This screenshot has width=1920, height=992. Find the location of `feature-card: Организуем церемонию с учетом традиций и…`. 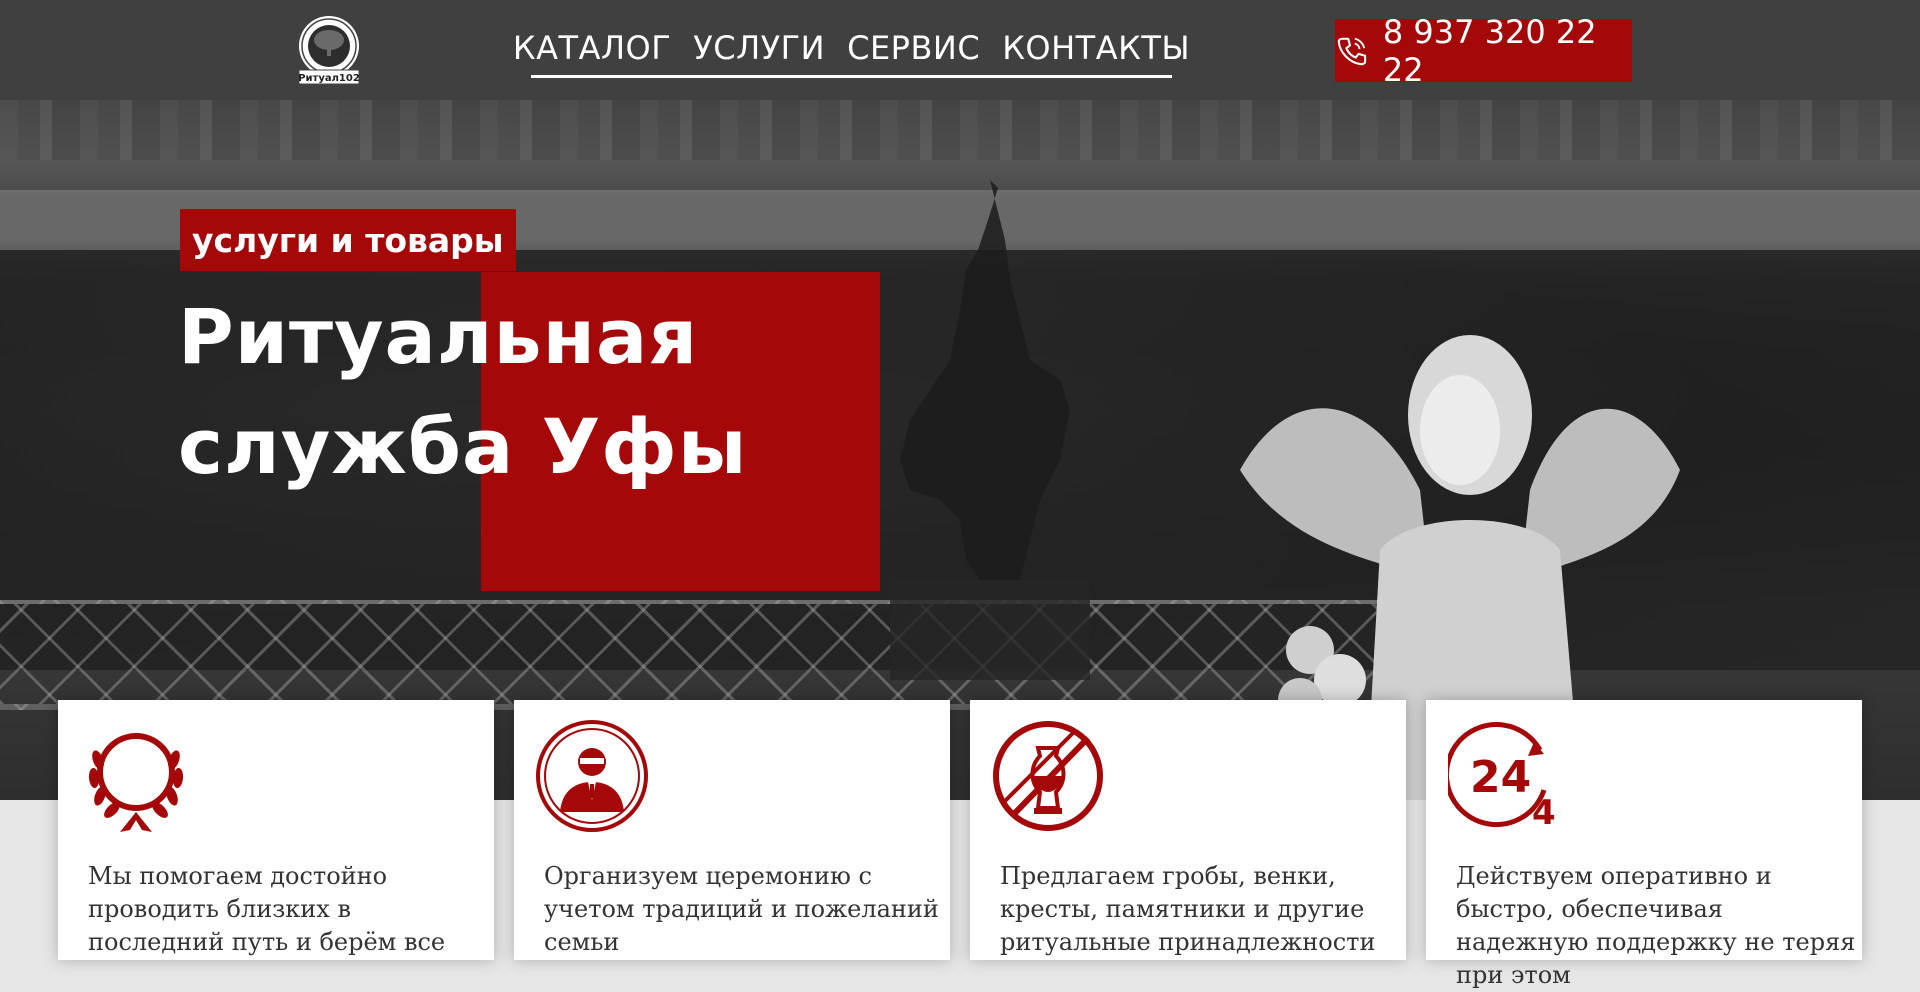

feature-card: Организуем церемонию с учетом традиций и… is located at coordinates (732, 830).